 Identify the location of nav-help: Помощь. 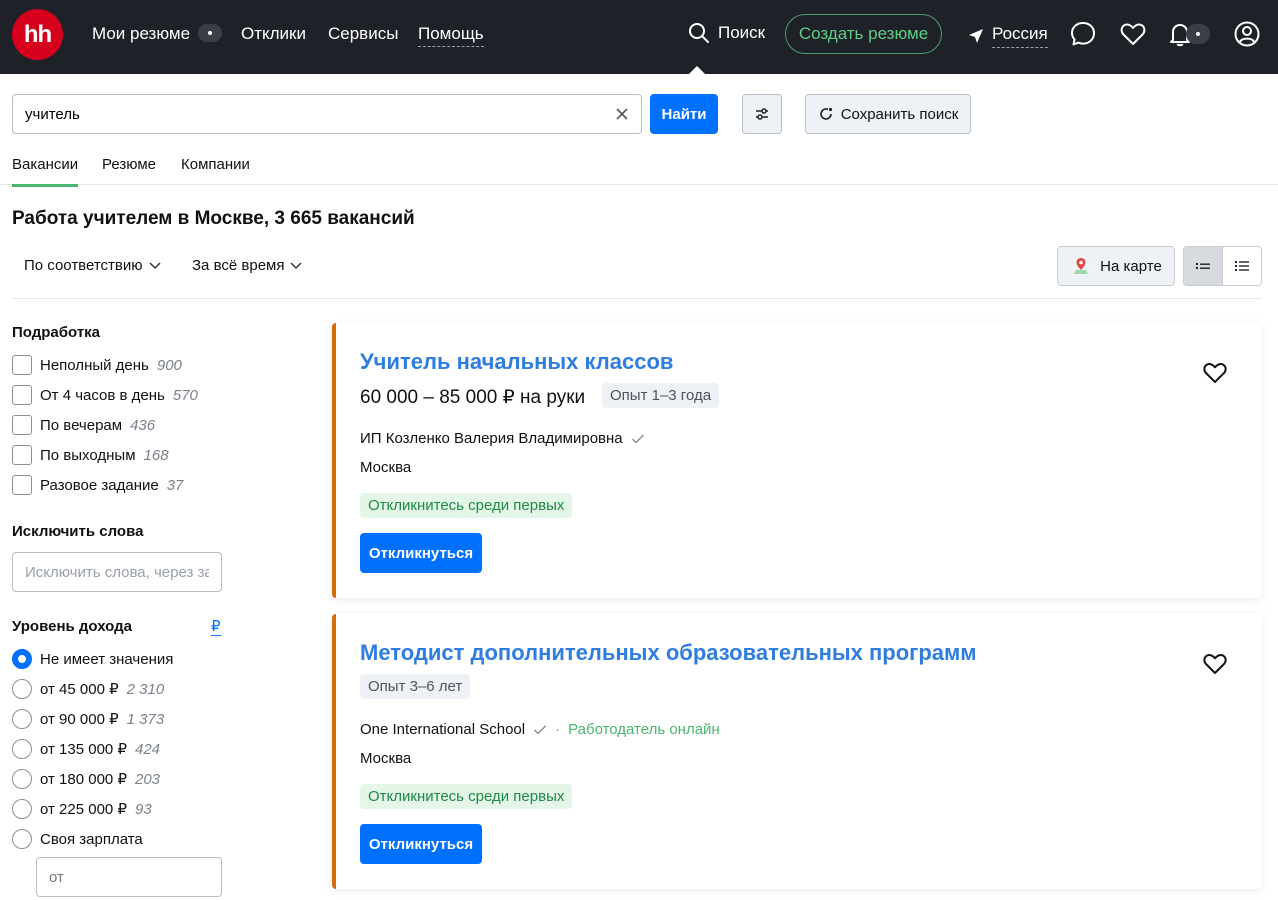
(451, 35).